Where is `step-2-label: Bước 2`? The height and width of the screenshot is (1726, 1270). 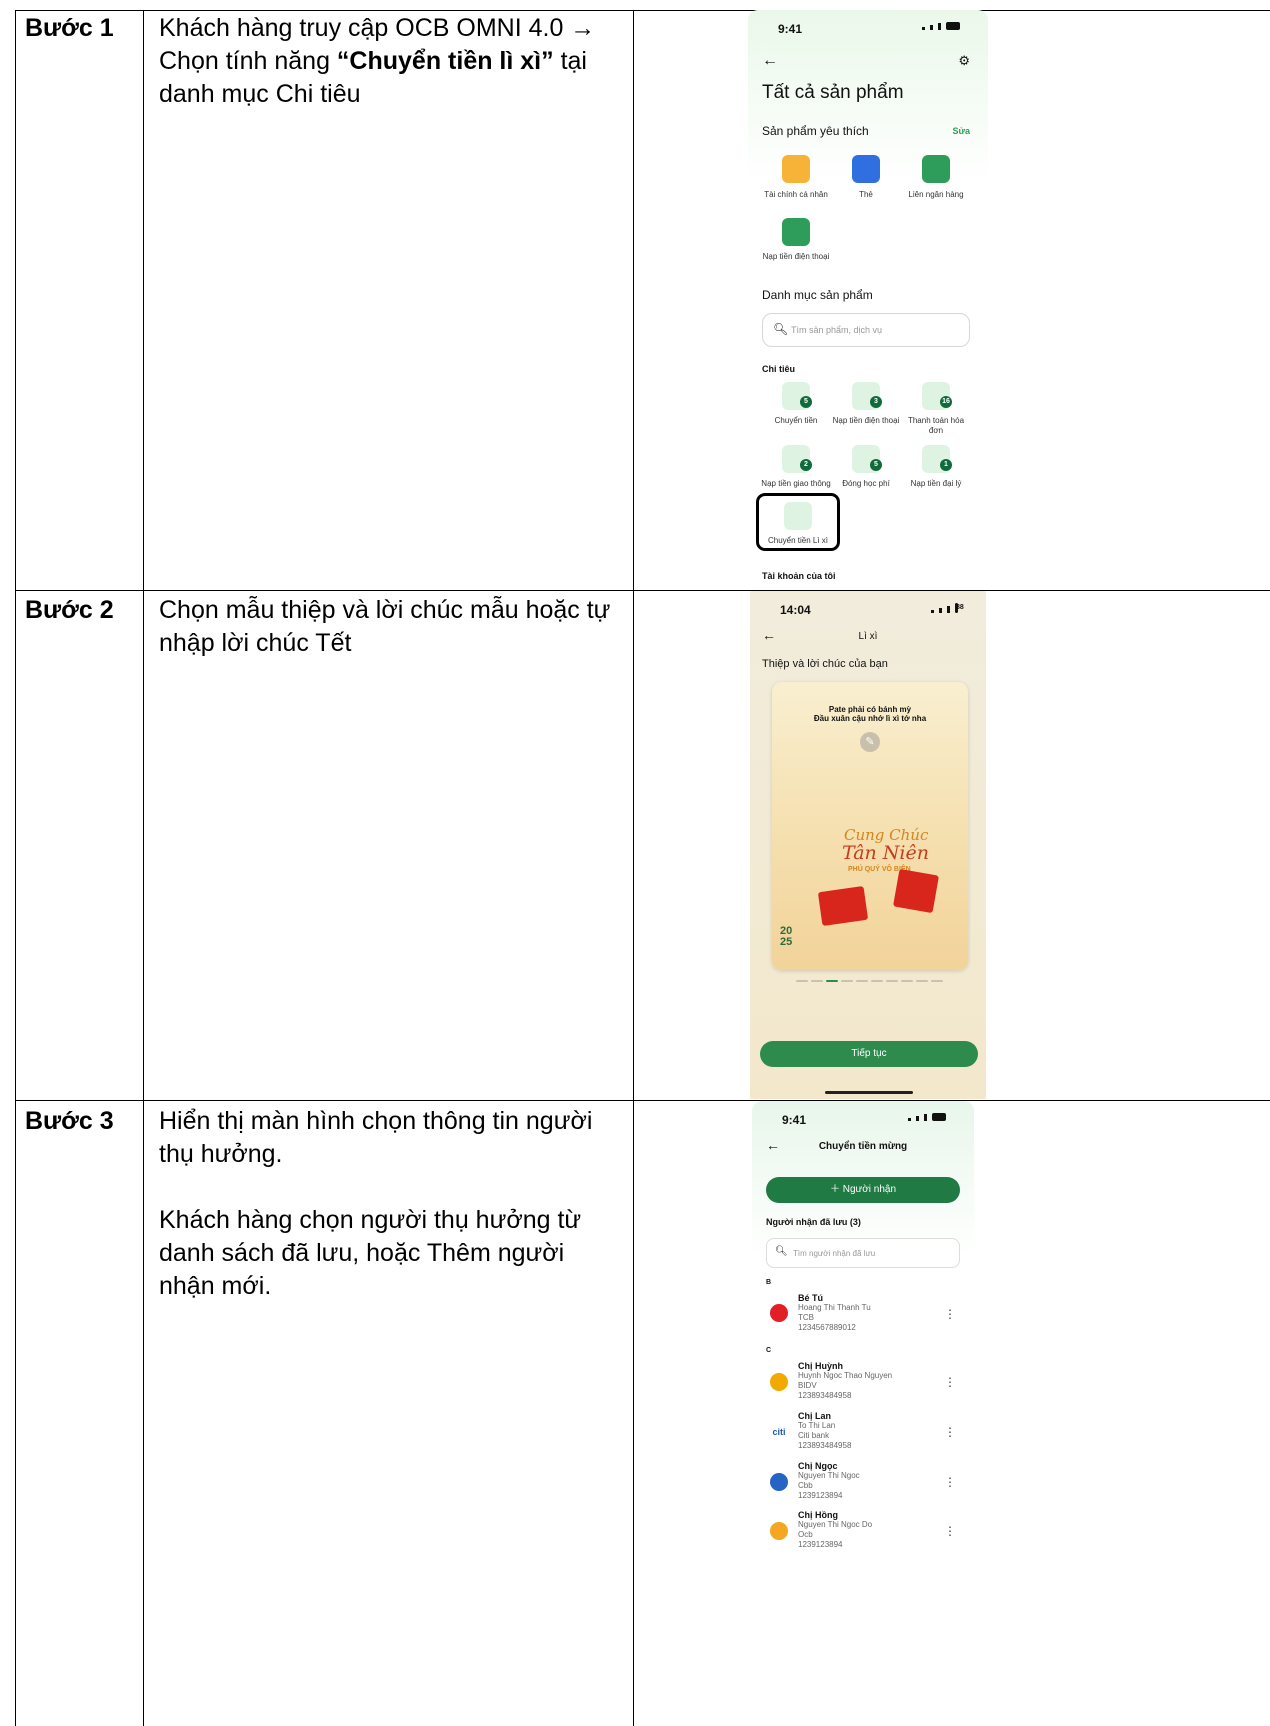
step-2-label: Bước 2 is located at coordinates (69, 610).